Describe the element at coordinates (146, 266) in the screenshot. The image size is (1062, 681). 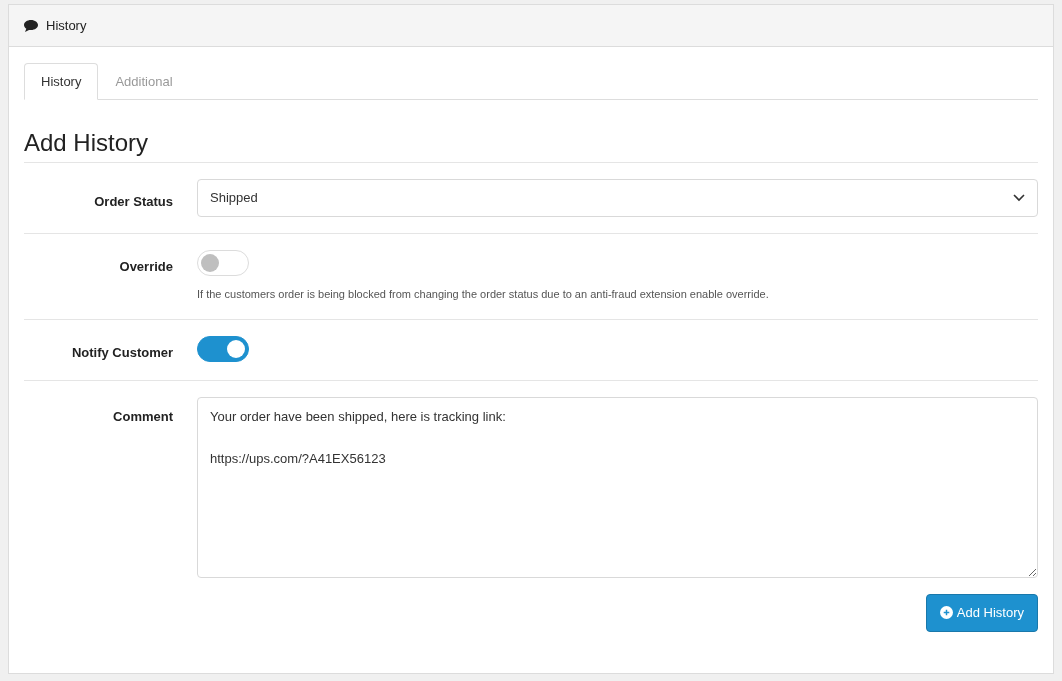
I see `field-label: Override` at that location.